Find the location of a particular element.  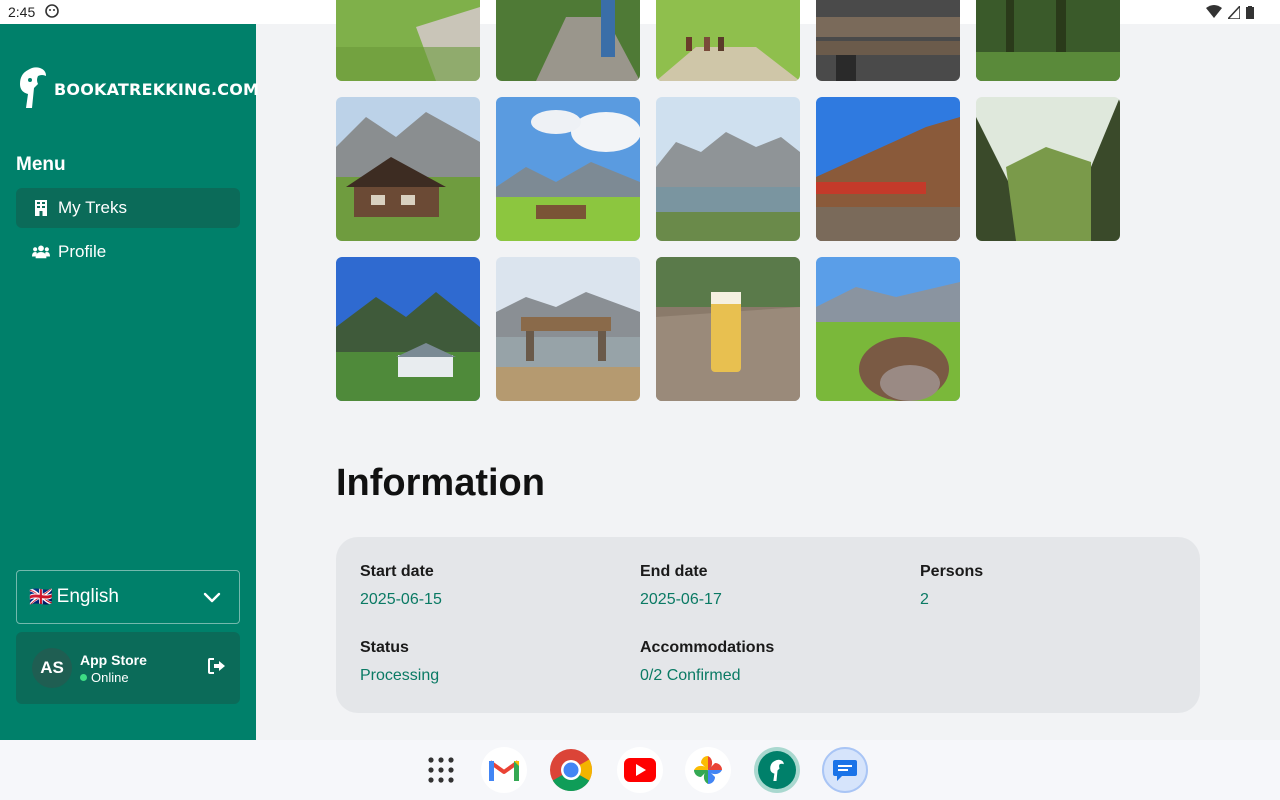

start-date-field: Start date 2025-06-15 is located at coordinates (401, 586).